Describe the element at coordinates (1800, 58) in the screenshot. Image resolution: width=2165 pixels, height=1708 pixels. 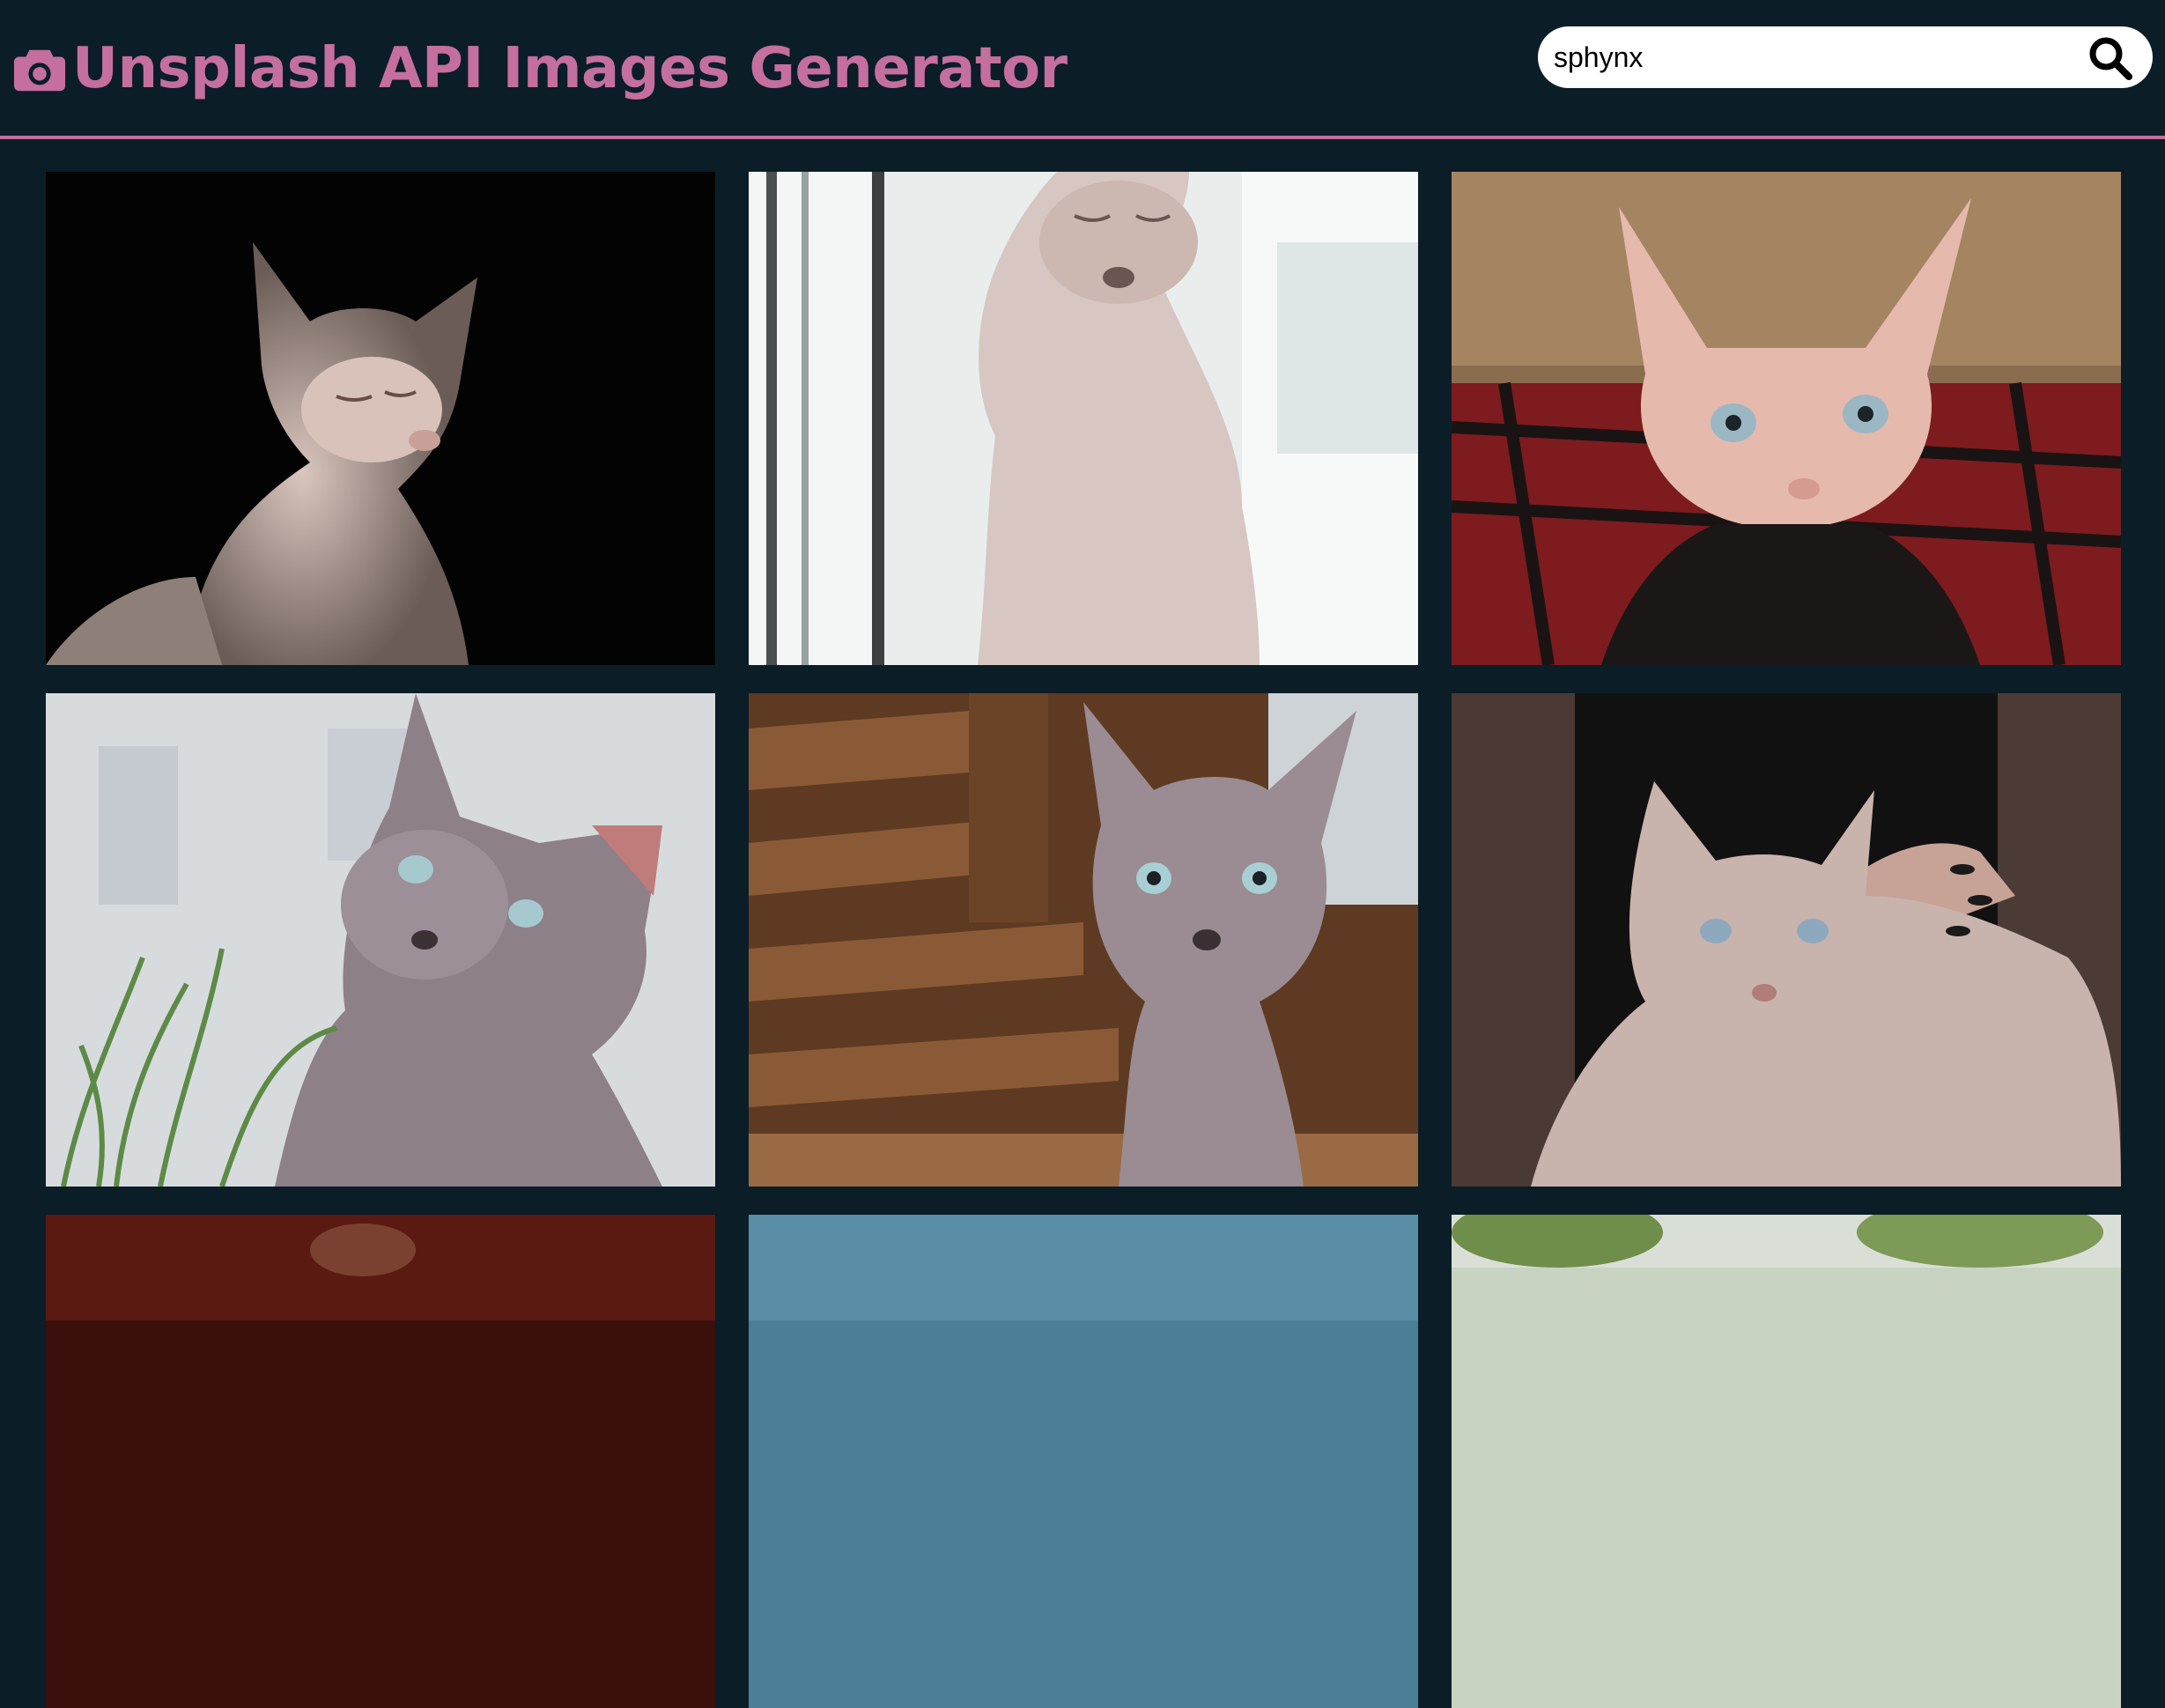
I see `search-input` at that location.